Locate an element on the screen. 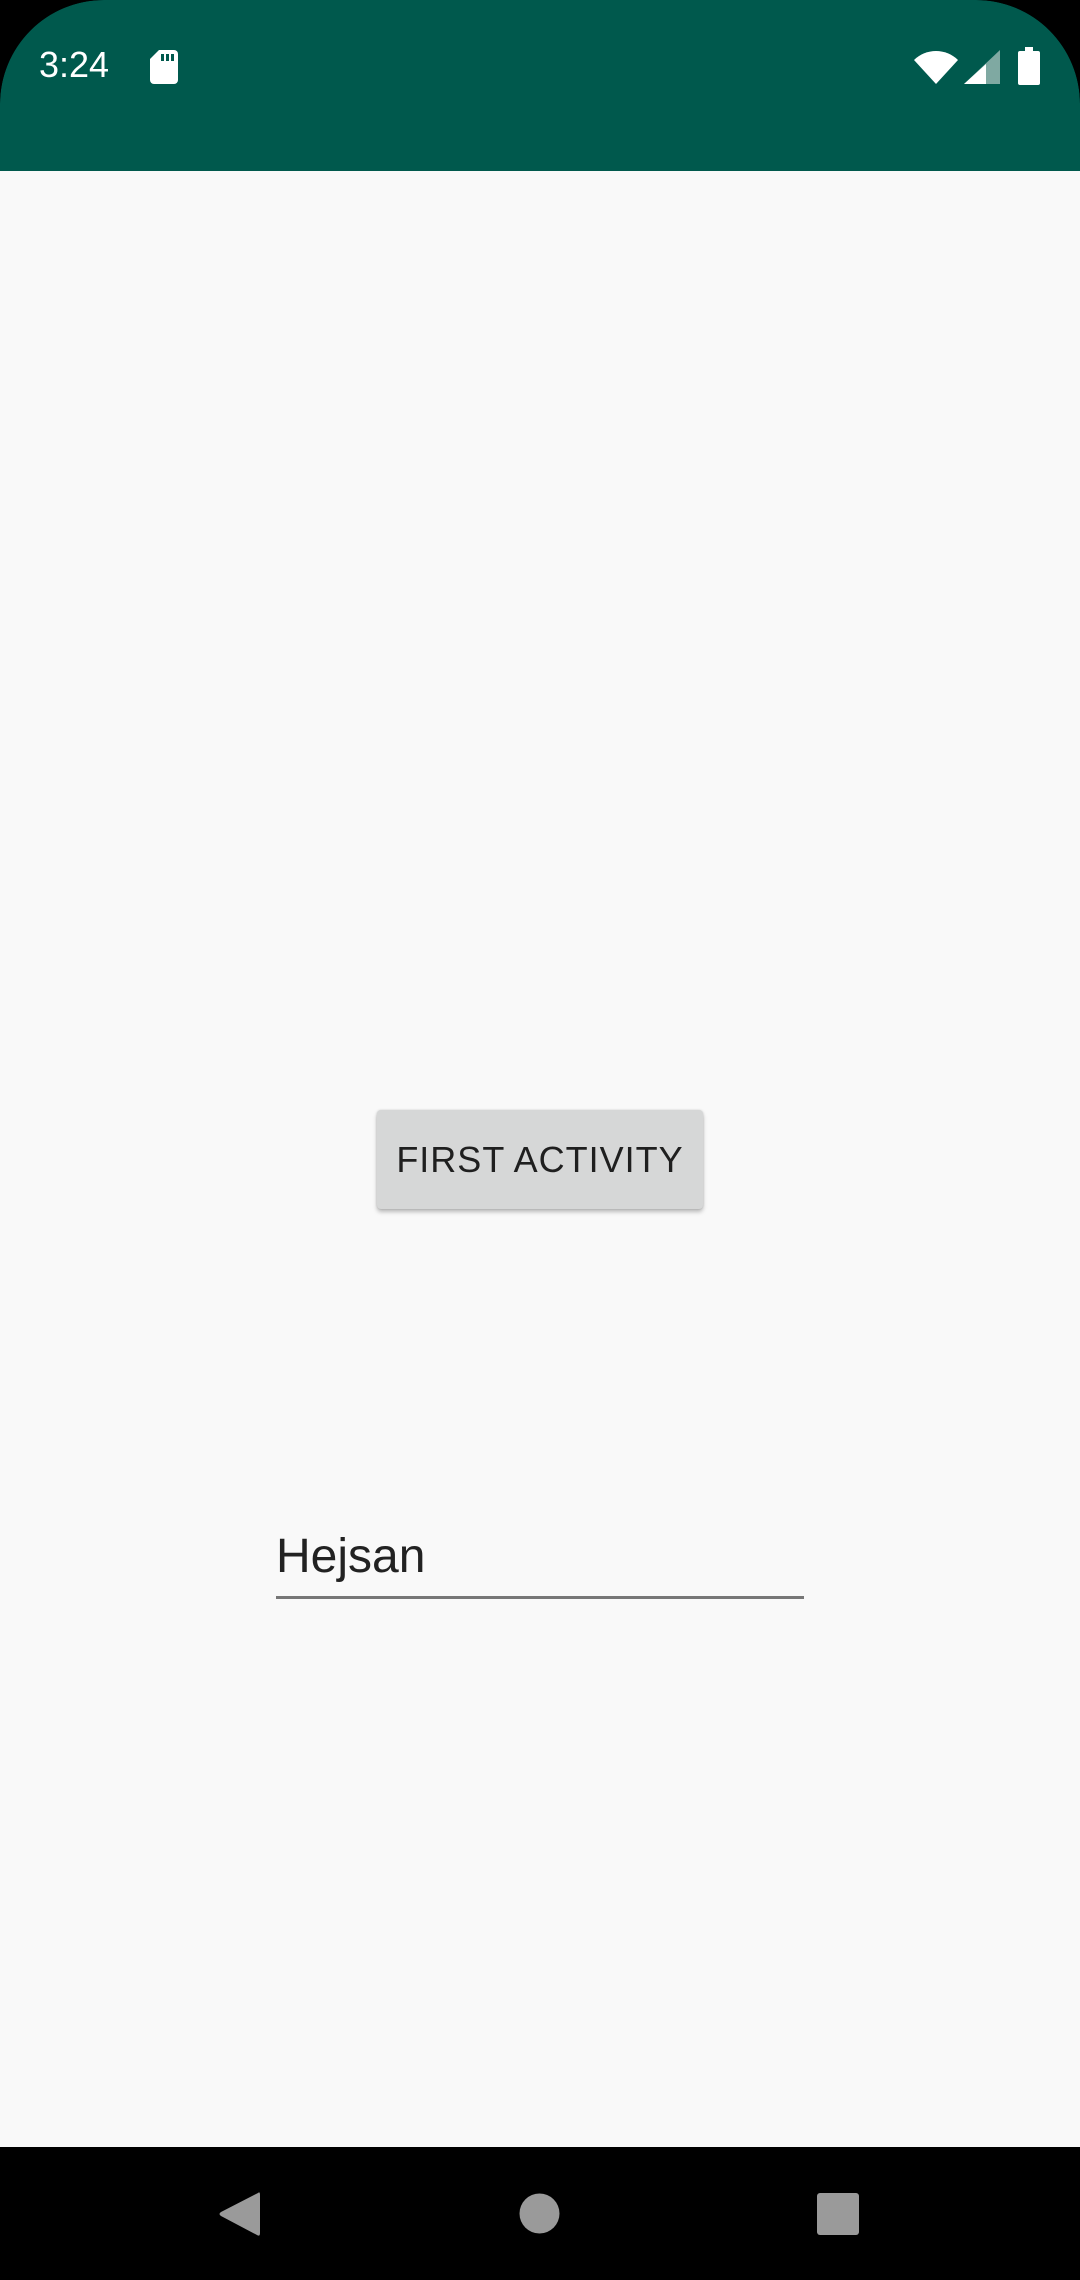 This screenshot has width=1080, height=2280. wifi-icon is located at coordinates (936, 67).